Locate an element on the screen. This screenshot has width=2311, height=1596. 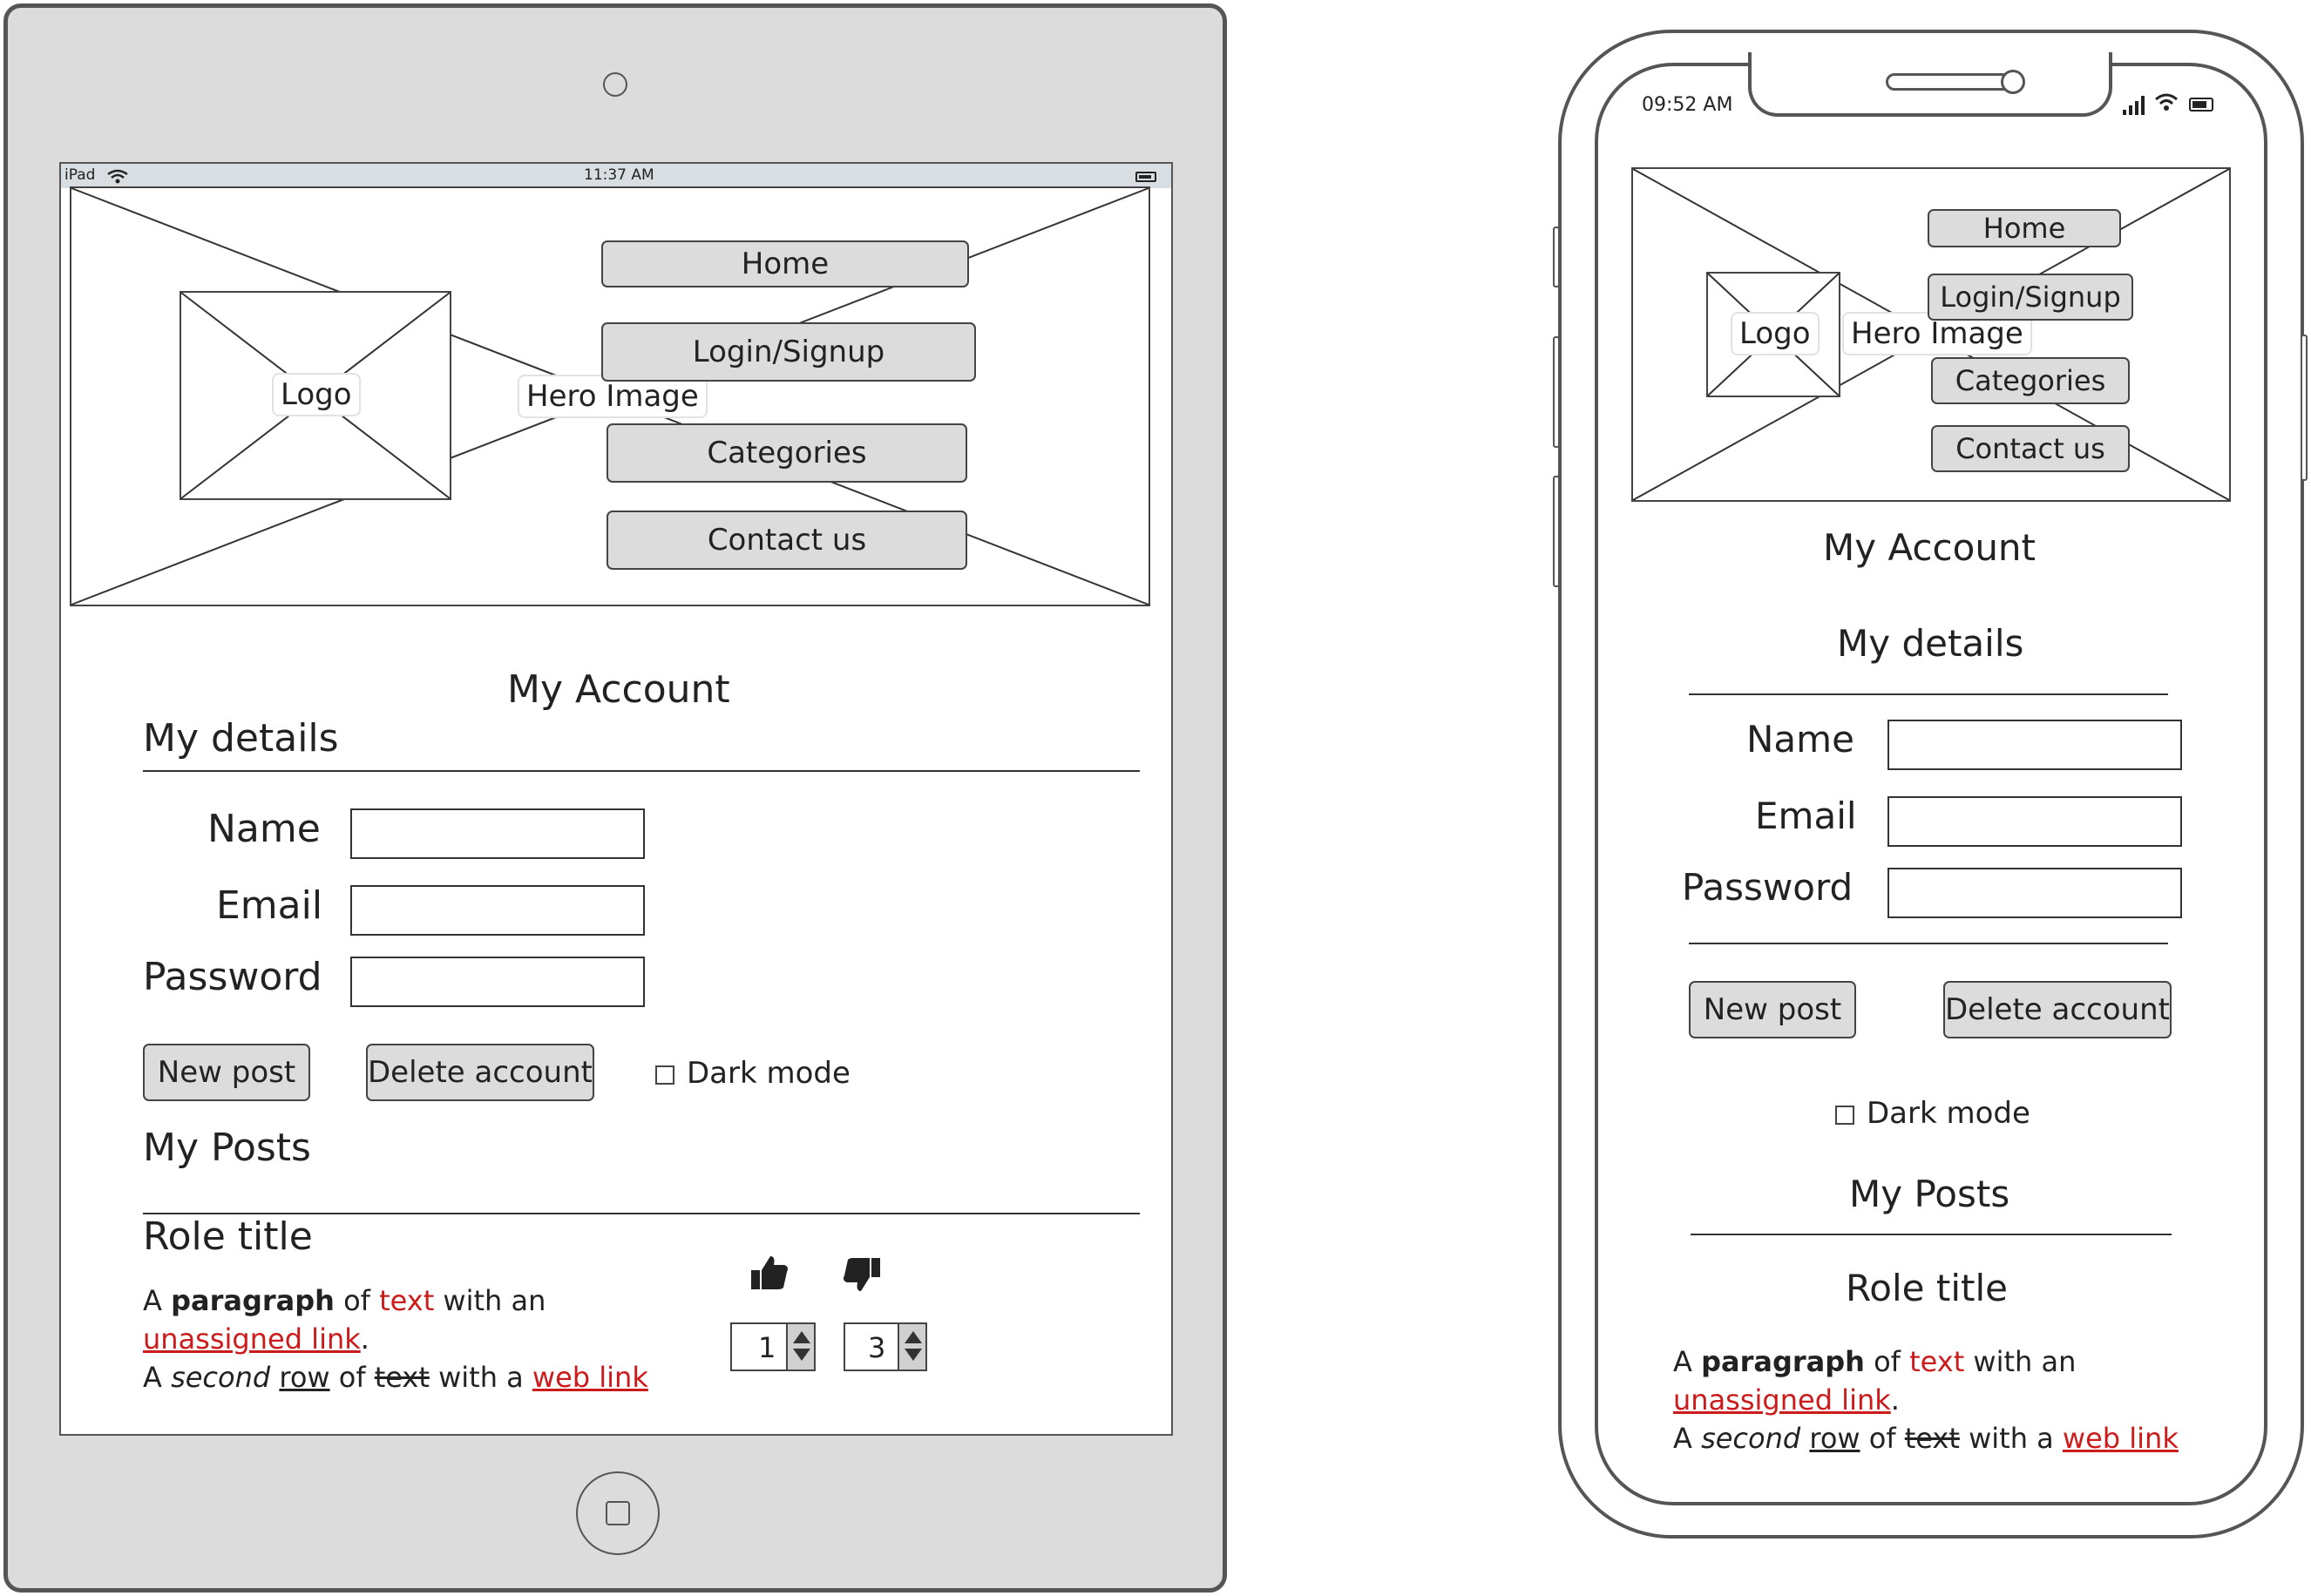
nav-home-button: Home is located at coordinates (785, 263).